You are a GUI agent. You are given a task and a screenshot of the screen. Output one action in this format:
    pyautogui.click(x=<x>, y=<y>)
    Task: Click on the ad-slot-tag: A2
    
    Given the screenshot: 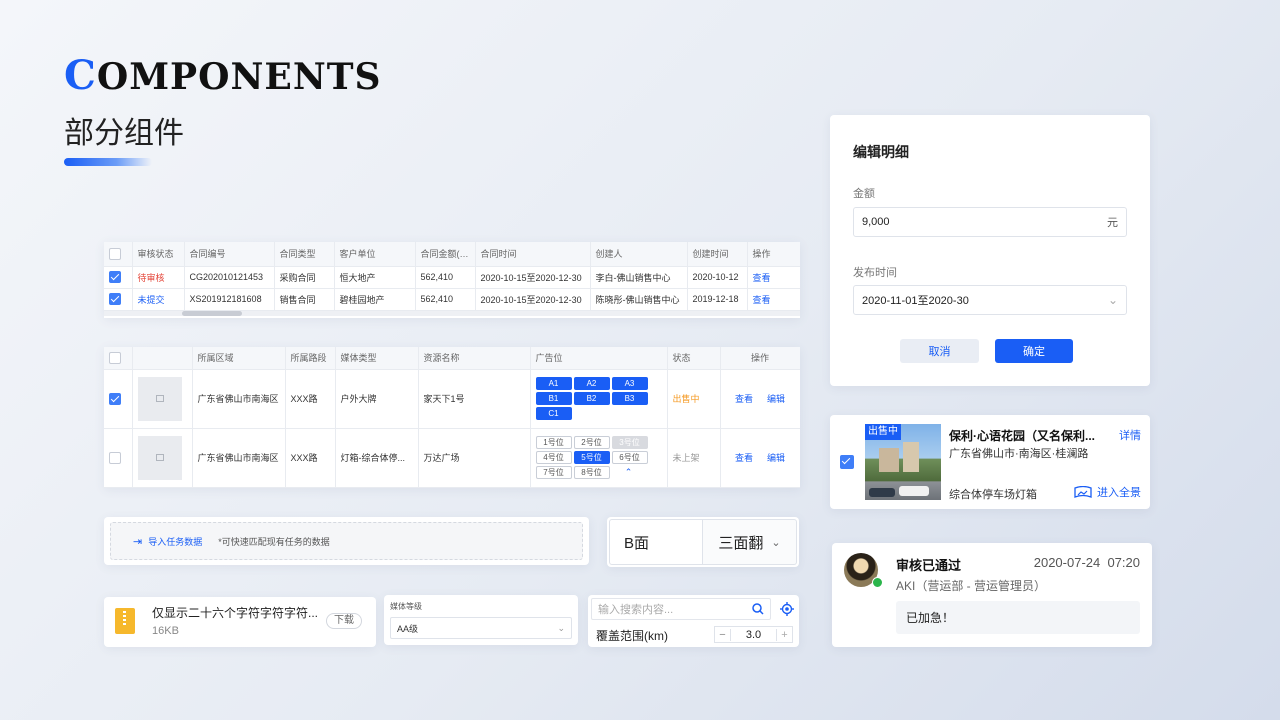 What is the action you would take?
    pyautogui.click(x=591, y=383)
    